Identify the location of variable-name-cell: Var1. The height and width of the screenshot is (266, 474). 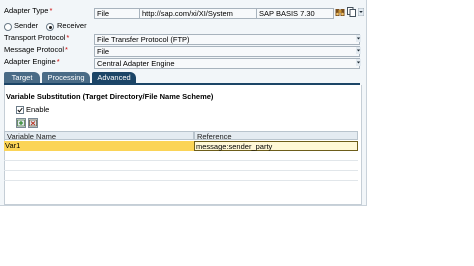
(99, 146).